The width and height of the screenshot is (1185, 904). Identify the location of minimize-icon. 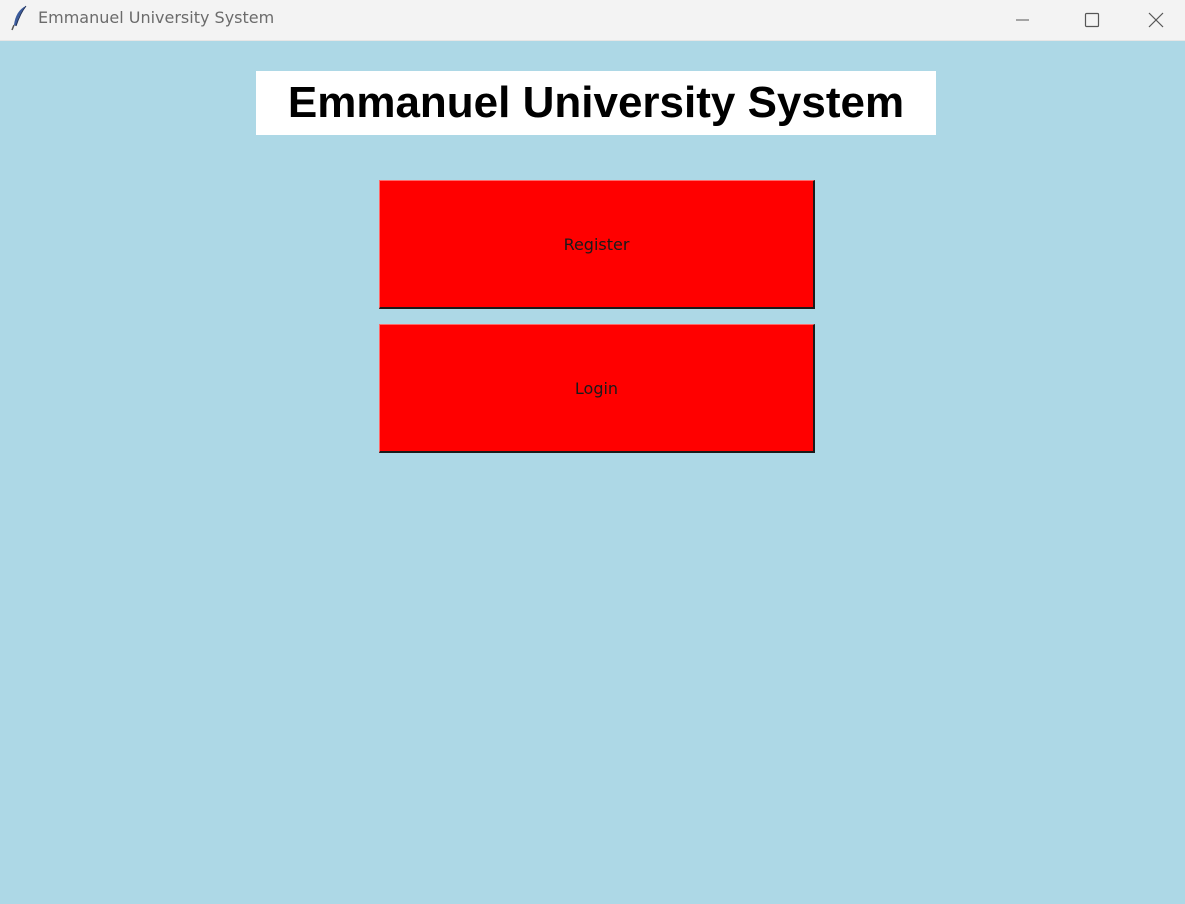
(1022, 20).